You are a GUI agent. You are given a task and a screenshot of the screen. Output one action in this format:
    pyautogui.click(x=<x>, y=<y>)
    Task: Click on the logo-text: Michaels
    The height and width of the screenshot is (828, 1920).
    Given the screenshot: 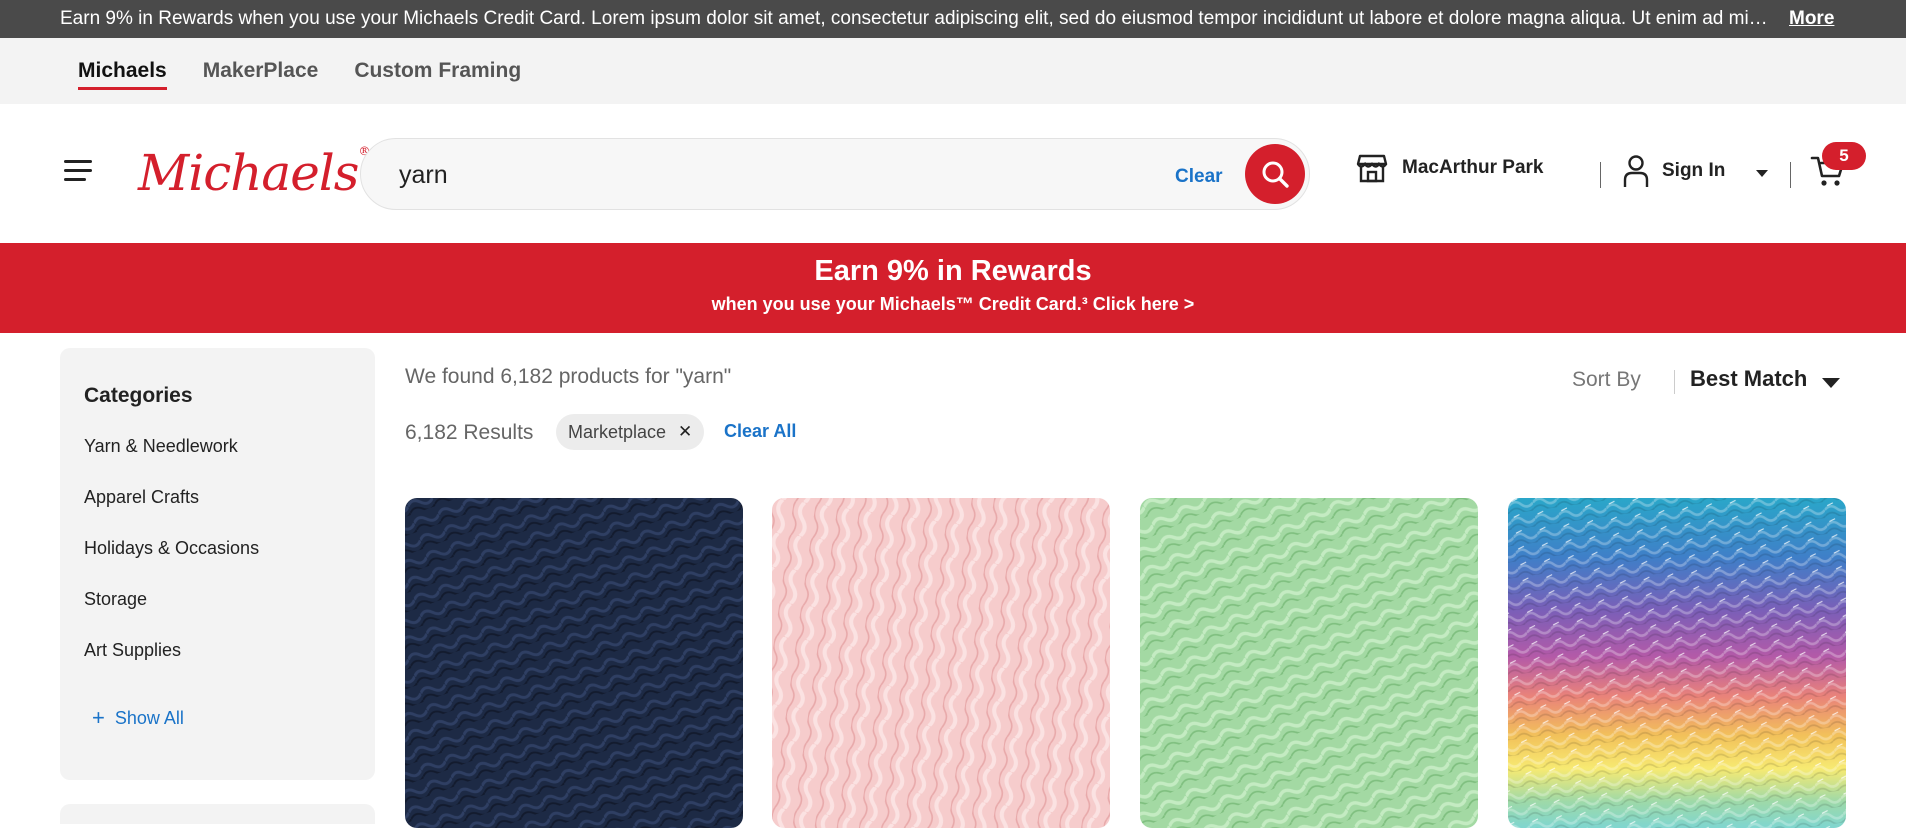 What is the action you would take?
    pyautogui.click(x=248, y=173)
    